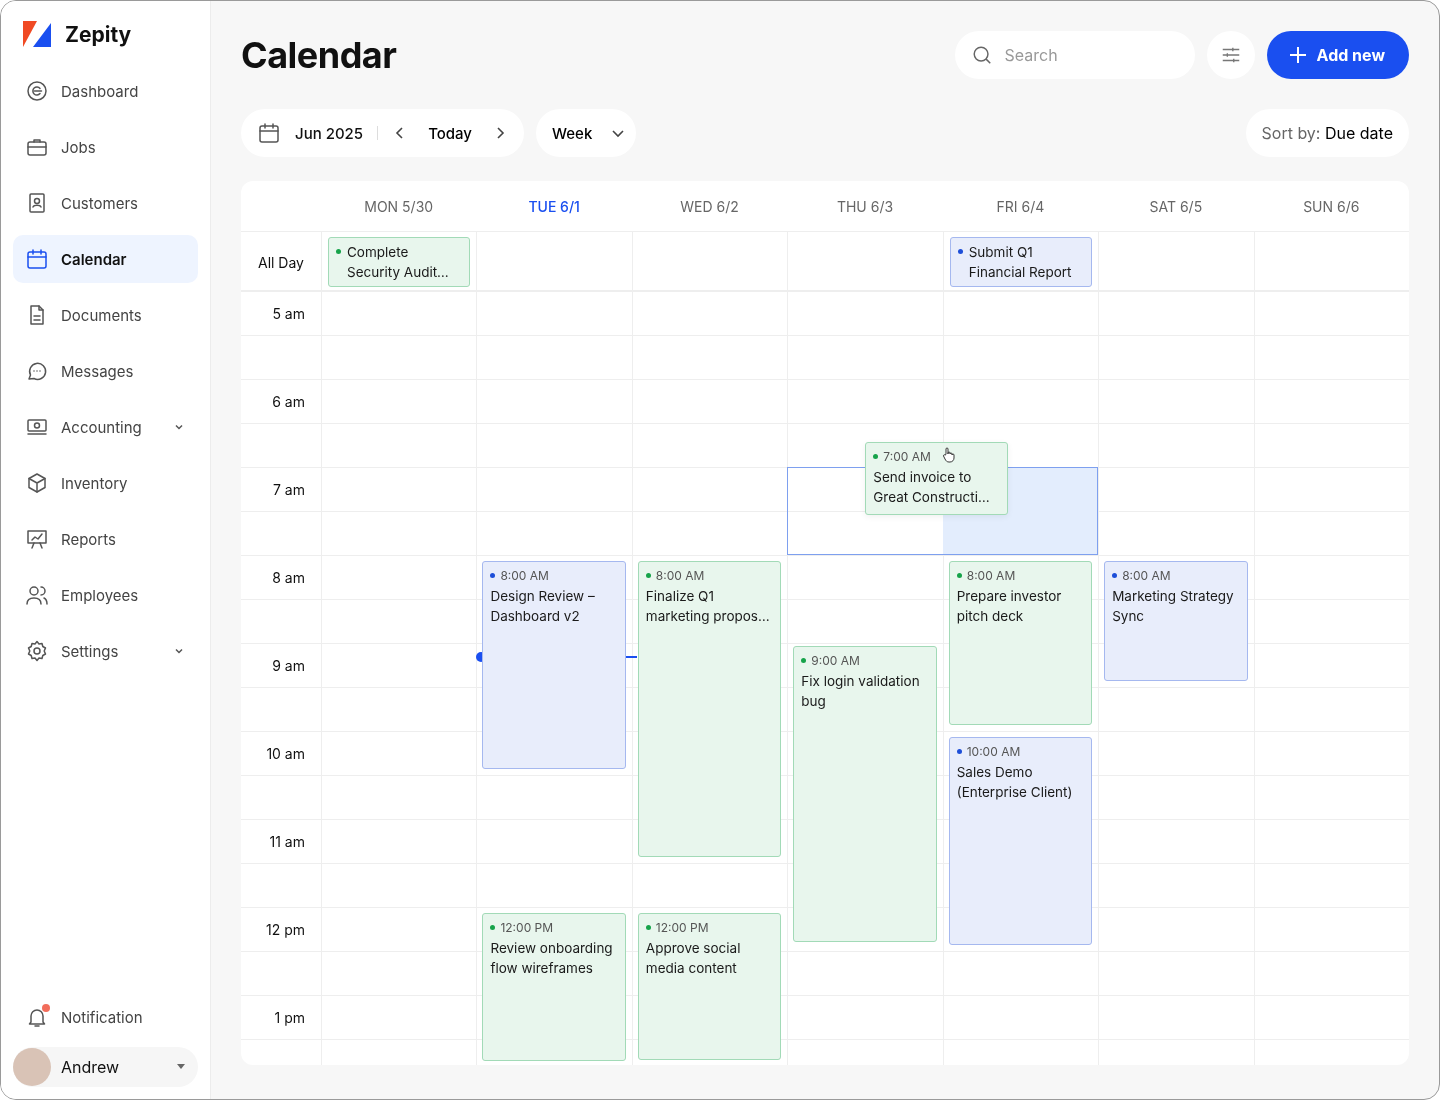  I want to click on caret-icon, so click(181, 1067).